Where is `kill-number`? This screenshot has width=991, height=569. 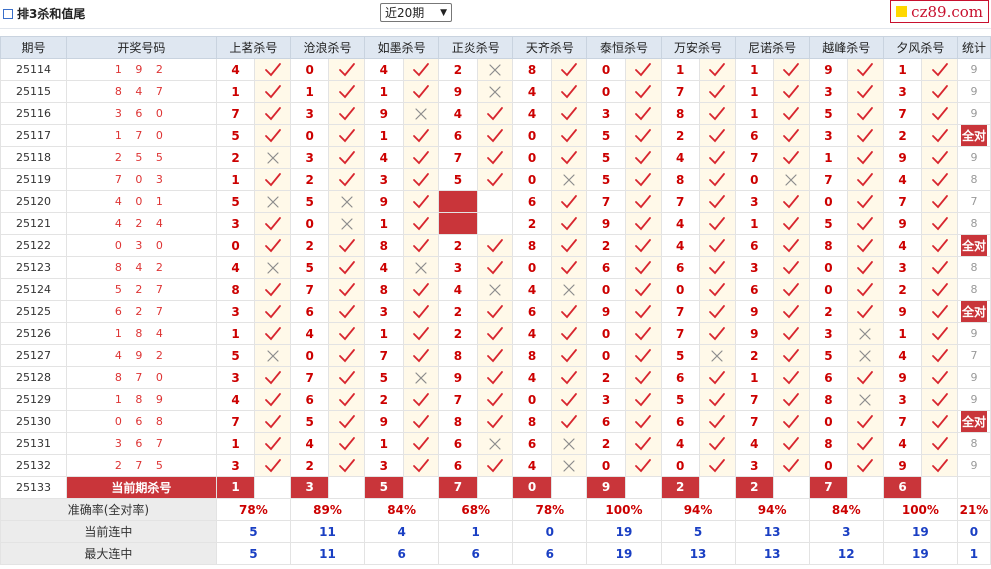
kill-number is located at coordinates (458, 223).